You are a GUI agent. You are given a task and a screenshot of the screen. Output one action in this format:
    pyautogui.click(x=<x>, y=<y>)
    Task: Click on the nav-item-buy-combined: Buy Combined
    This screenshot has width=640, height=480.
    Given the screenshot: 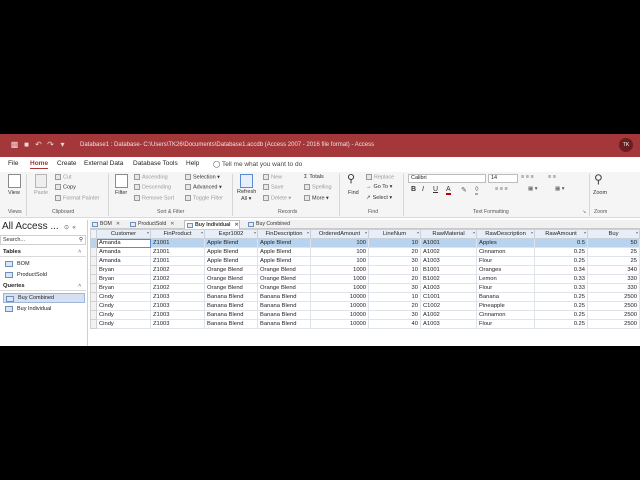 What is the action you would take?
    pyautogui.click(x=44, y=298)
    